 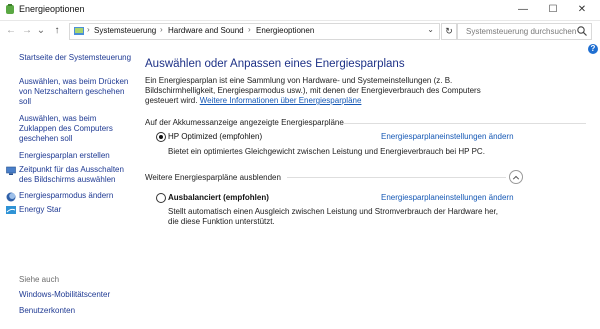 What do you see at coordinates (10, 9) in the screenshot?
I see `power-options-icon` at bounding box center [10, 9].